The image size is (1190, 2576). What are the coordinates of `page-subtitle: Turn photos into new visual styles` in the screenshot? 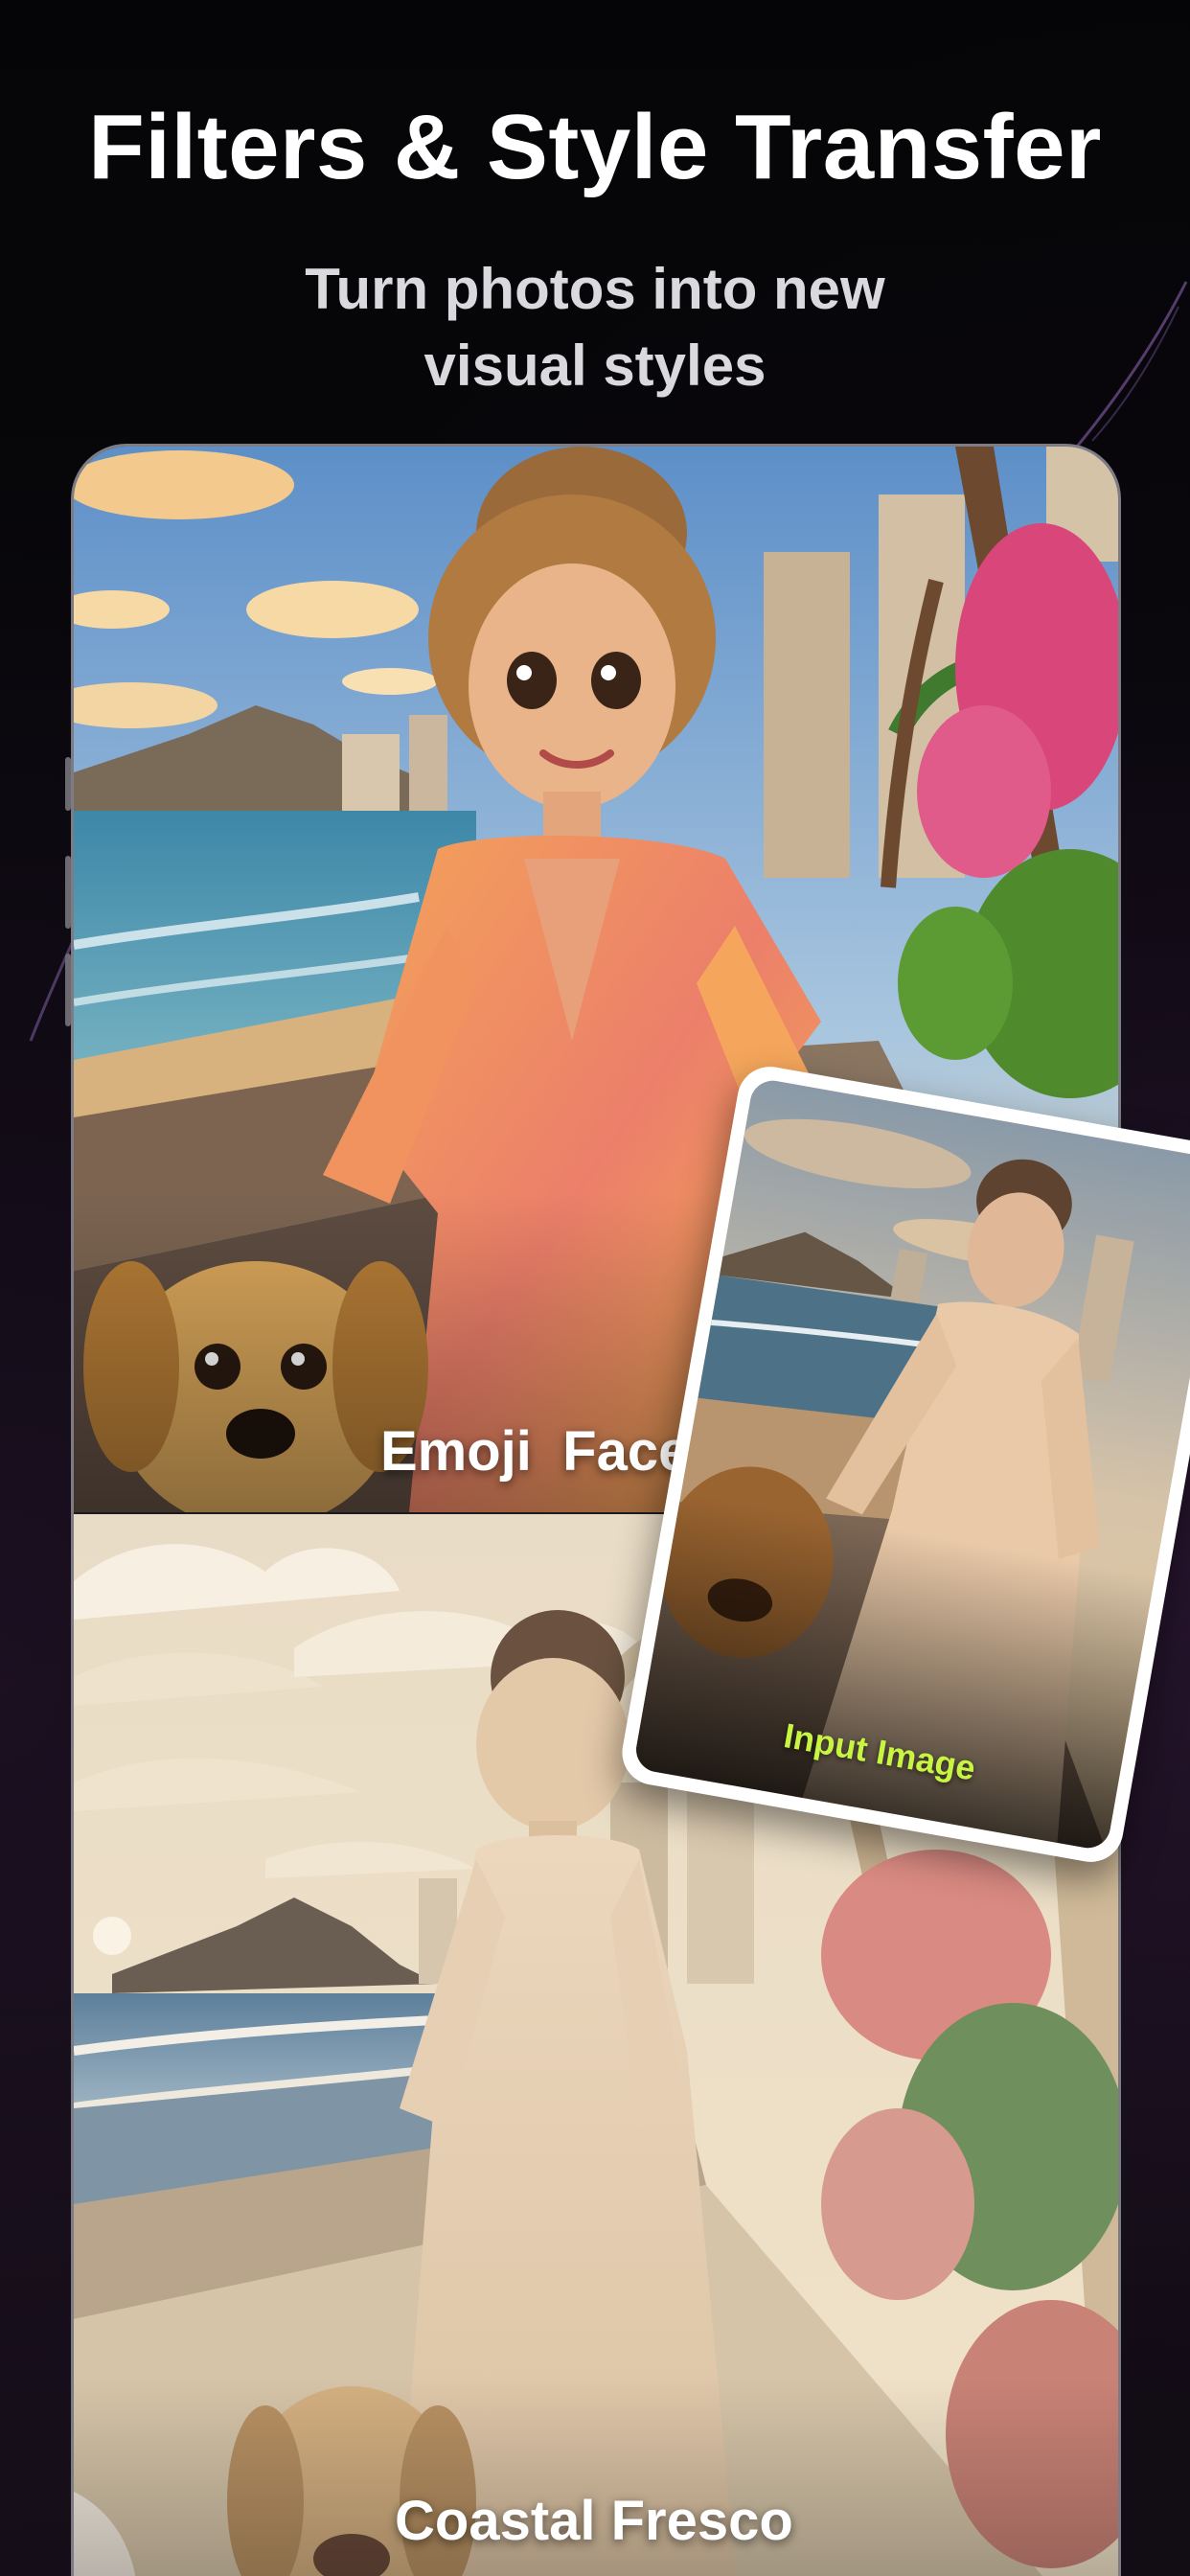 It's located at (595, 327).